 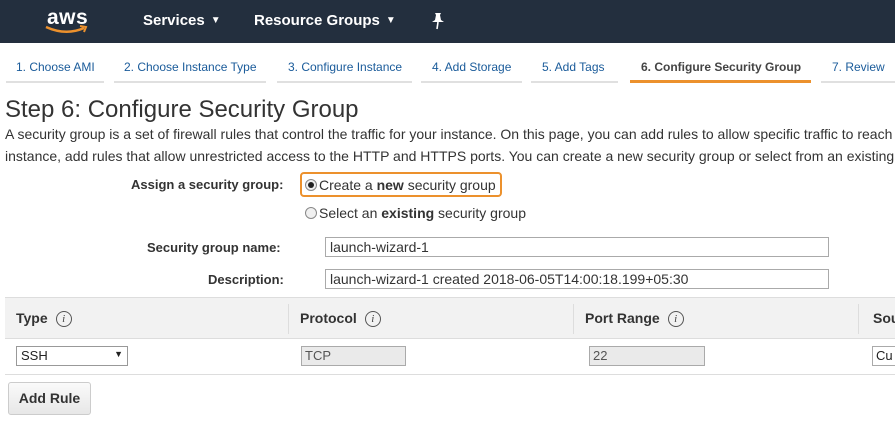 I want to click on radio-select-existing-post: security group, so click(x=480, y=213).